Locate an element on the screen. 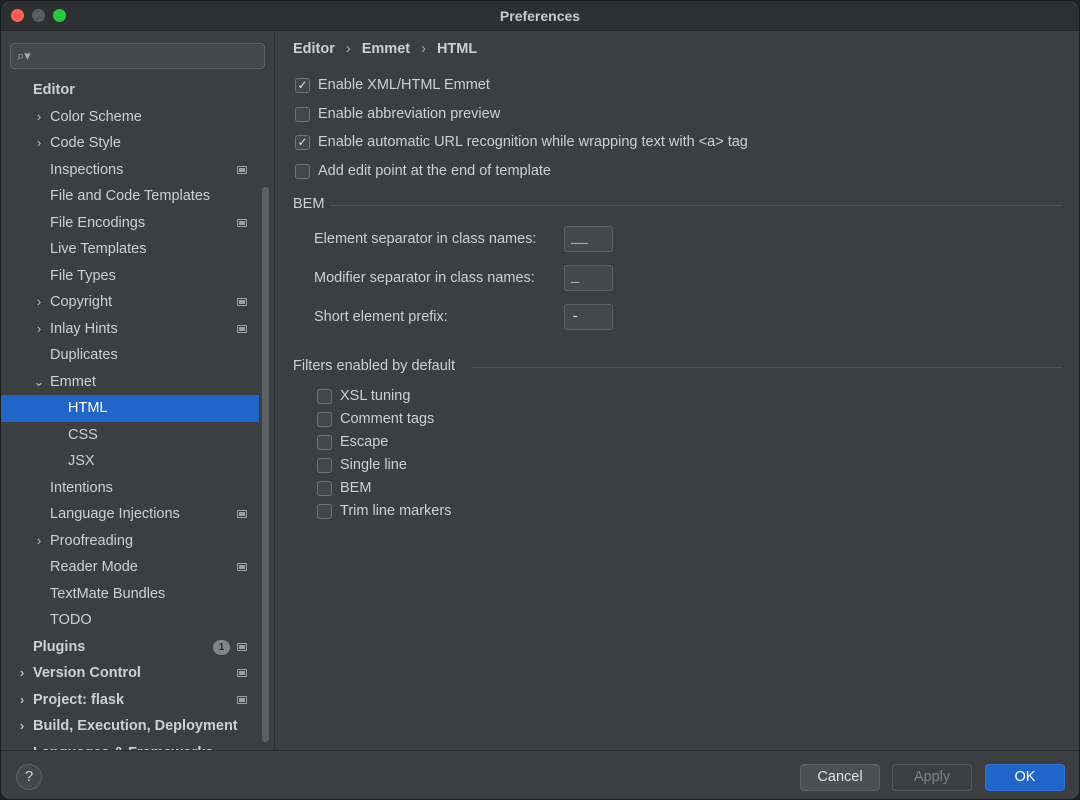 The image size is (1080, 800). apply-button: Apply is located at coordinates (932, 777).